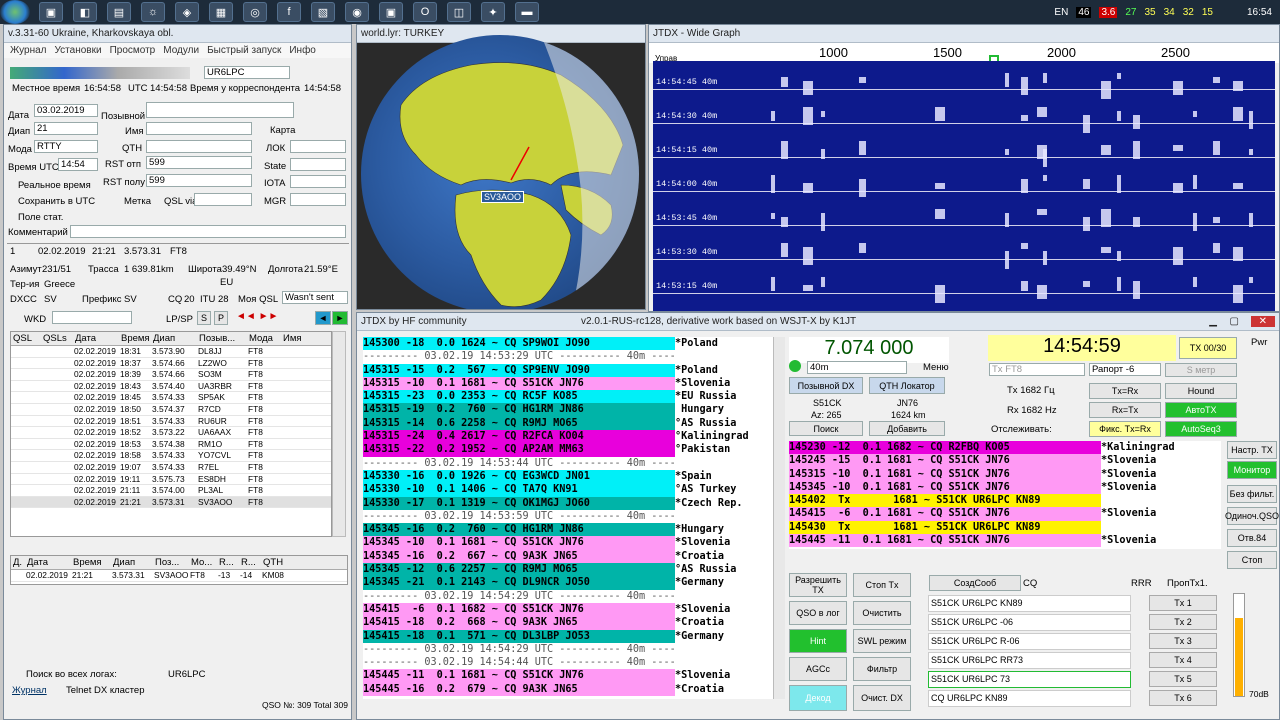 This screenshot has height=720, width=1280. Describe the element at coordinates (137, 201) in the screenshot. I see `label-checkbox: Метка` at that location.